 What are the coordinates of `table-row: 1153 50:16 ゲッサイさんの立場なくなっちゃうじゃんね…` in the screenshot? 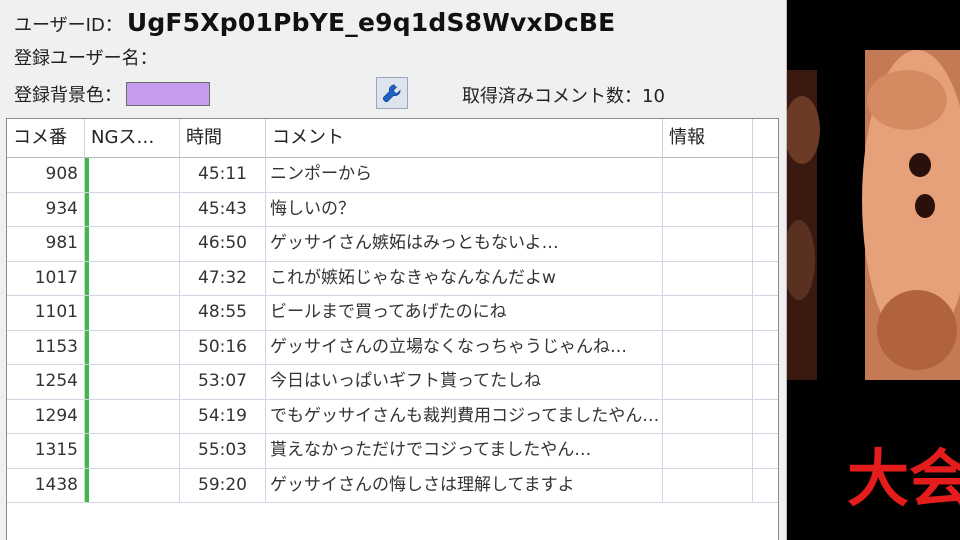 It's located at (392, 347).